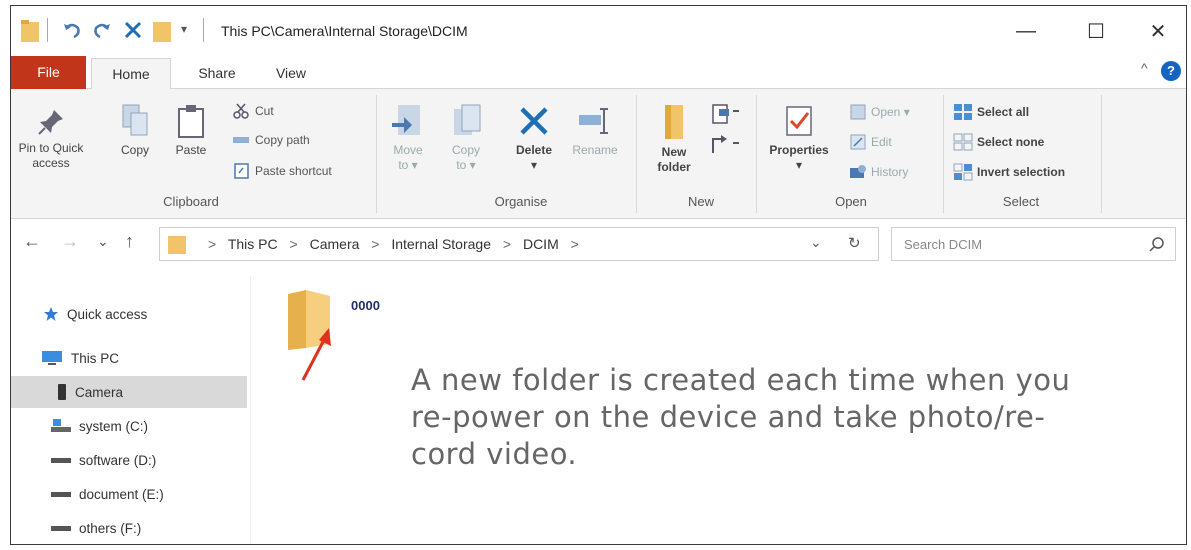 The height and width of the screenshot is (550, 1191). Describe the element at coordinates (241, 140) in the screenshot. I see `copy-path-icon` at that location.